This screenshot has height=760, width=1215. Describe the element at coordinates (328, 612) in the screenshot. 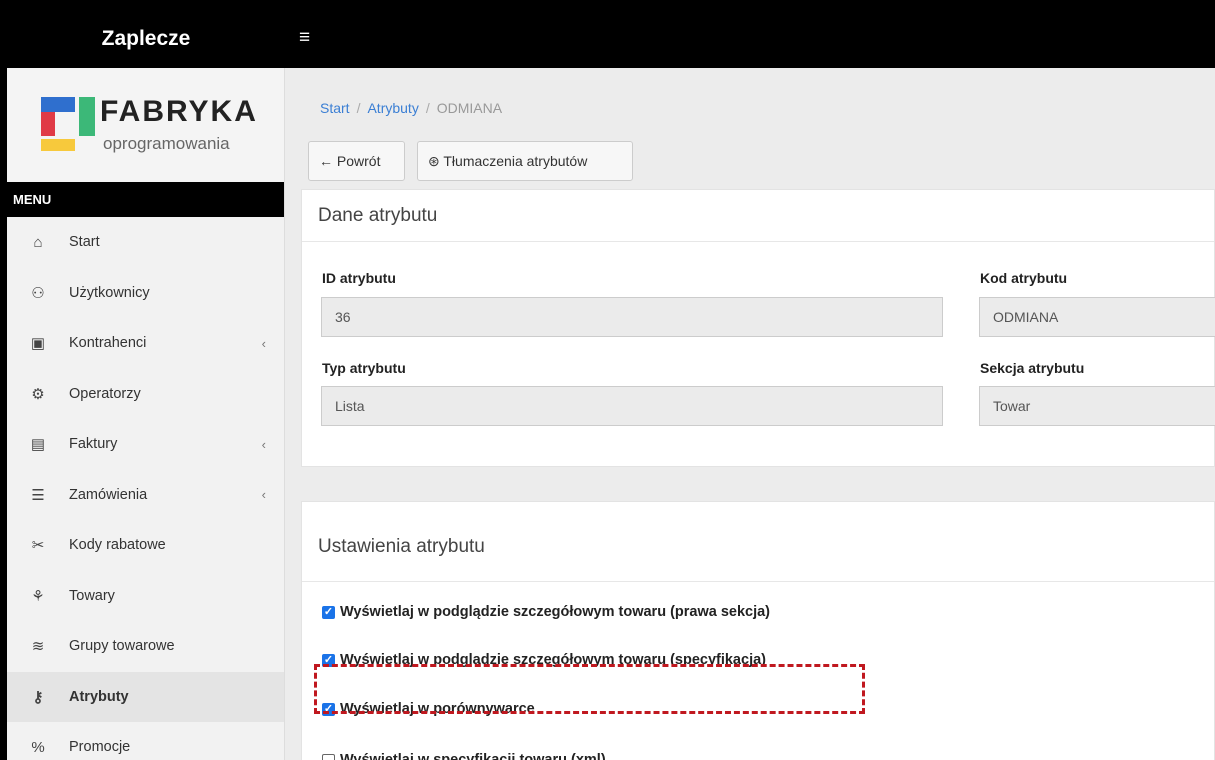

I see `checkbox-checked-icon: ✓` at that location.